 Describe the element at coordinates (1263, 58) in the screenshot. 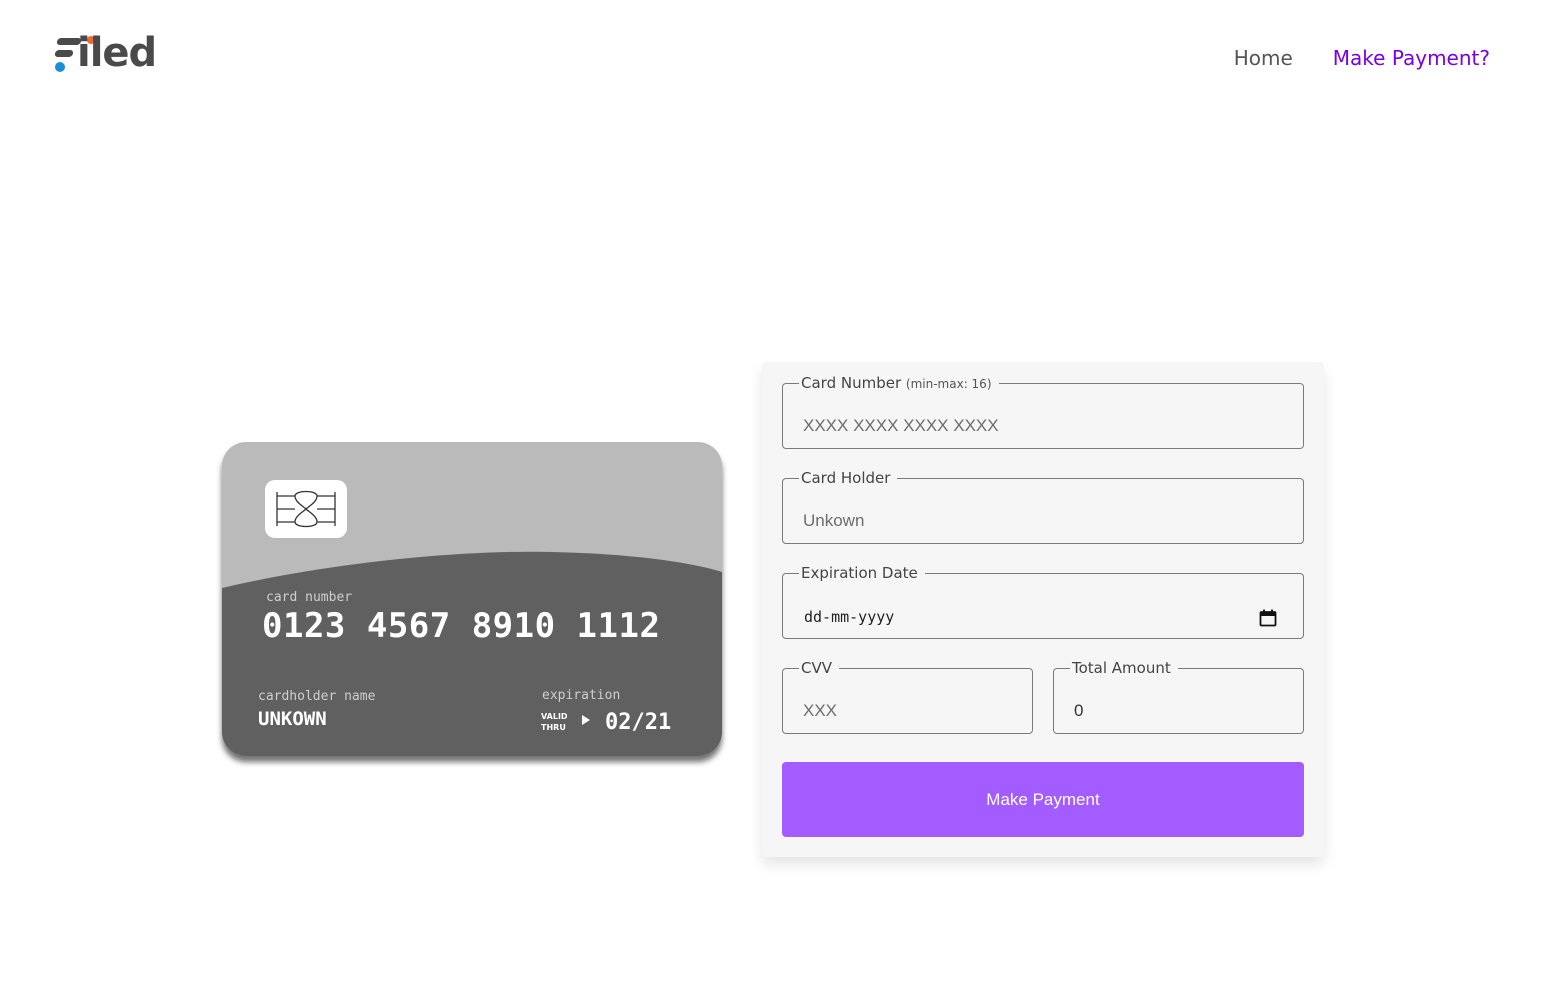

I see `nav-home-link: Home` at that location.